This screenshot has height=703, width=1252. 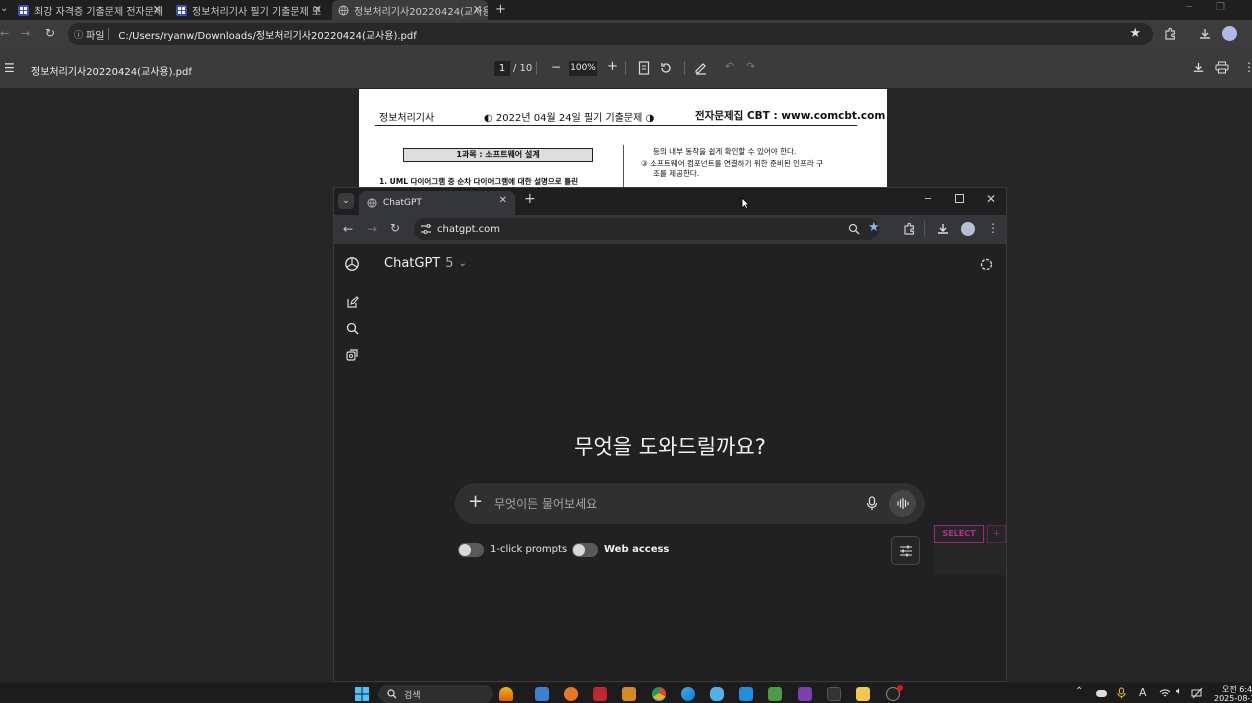 I want to click on clock-date: 2025-08-3, so click(x=1233, y=698).